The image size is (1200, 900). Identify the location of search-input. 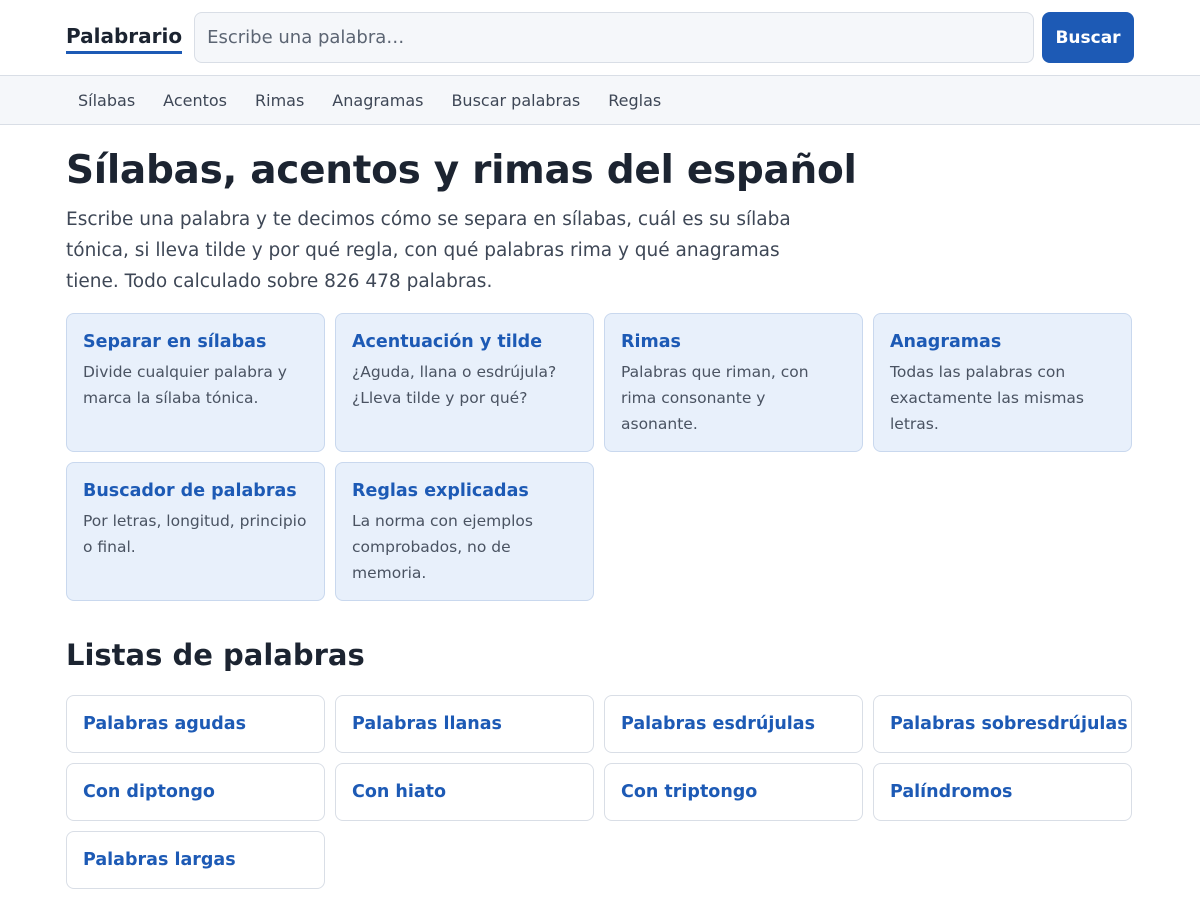
(614, 37).